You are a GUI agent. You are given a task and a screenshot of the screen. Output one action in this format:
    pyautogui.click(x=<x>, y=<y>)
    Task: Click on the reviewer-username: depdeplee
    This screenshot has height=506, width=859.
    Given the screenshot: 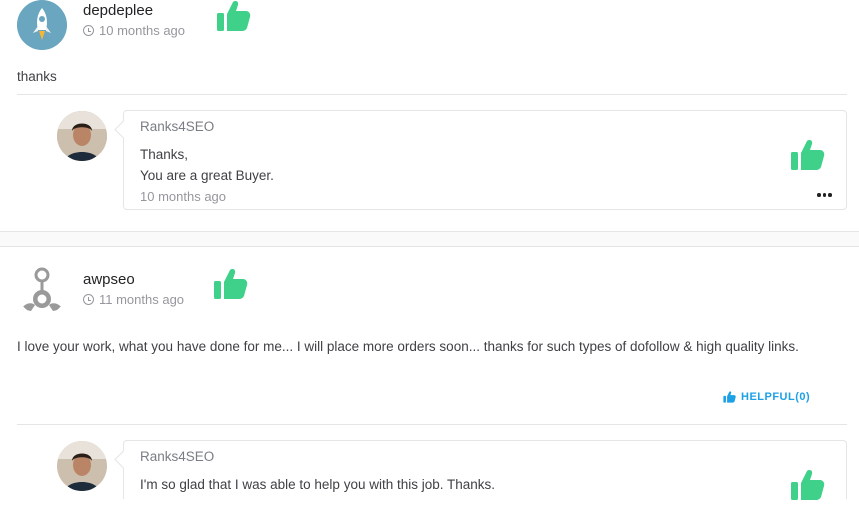 What is the action you would take?
    pyautogui.click(x=118, y=10)
    